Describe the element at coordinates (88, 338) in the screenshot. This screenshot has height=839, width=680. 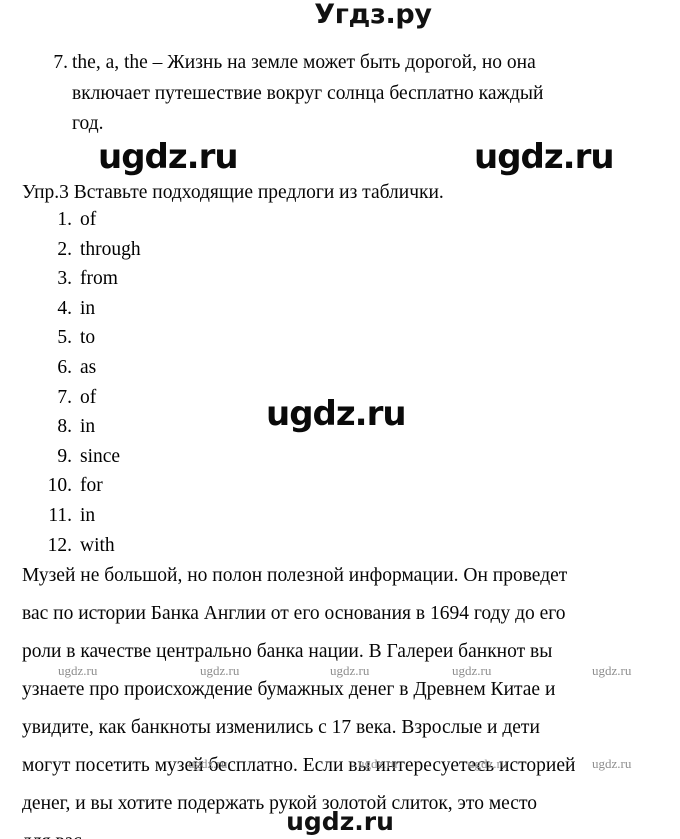
I see `list-item-answer: to` at that location.